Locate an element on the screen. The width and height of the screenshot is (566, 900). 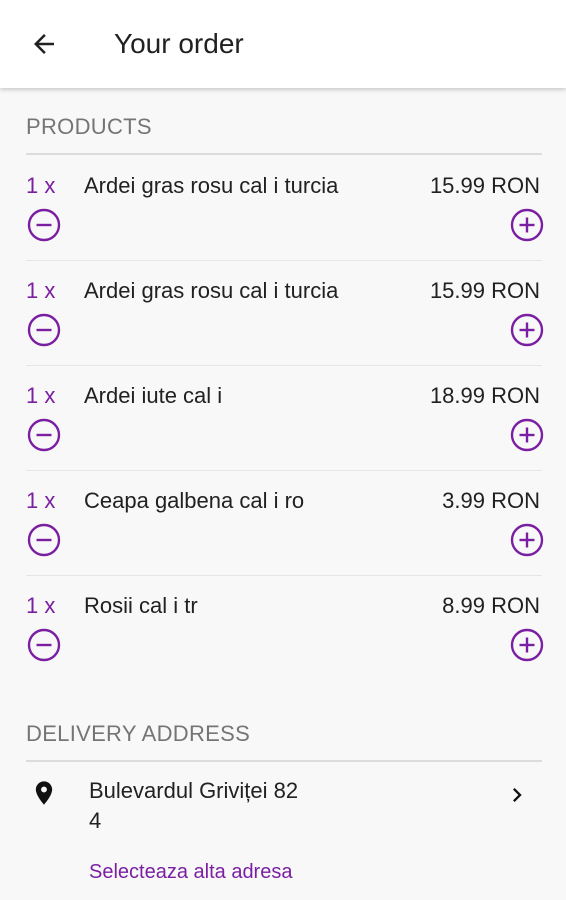
products-section-title: PRODUCTS is located at coordinates (89, 126).